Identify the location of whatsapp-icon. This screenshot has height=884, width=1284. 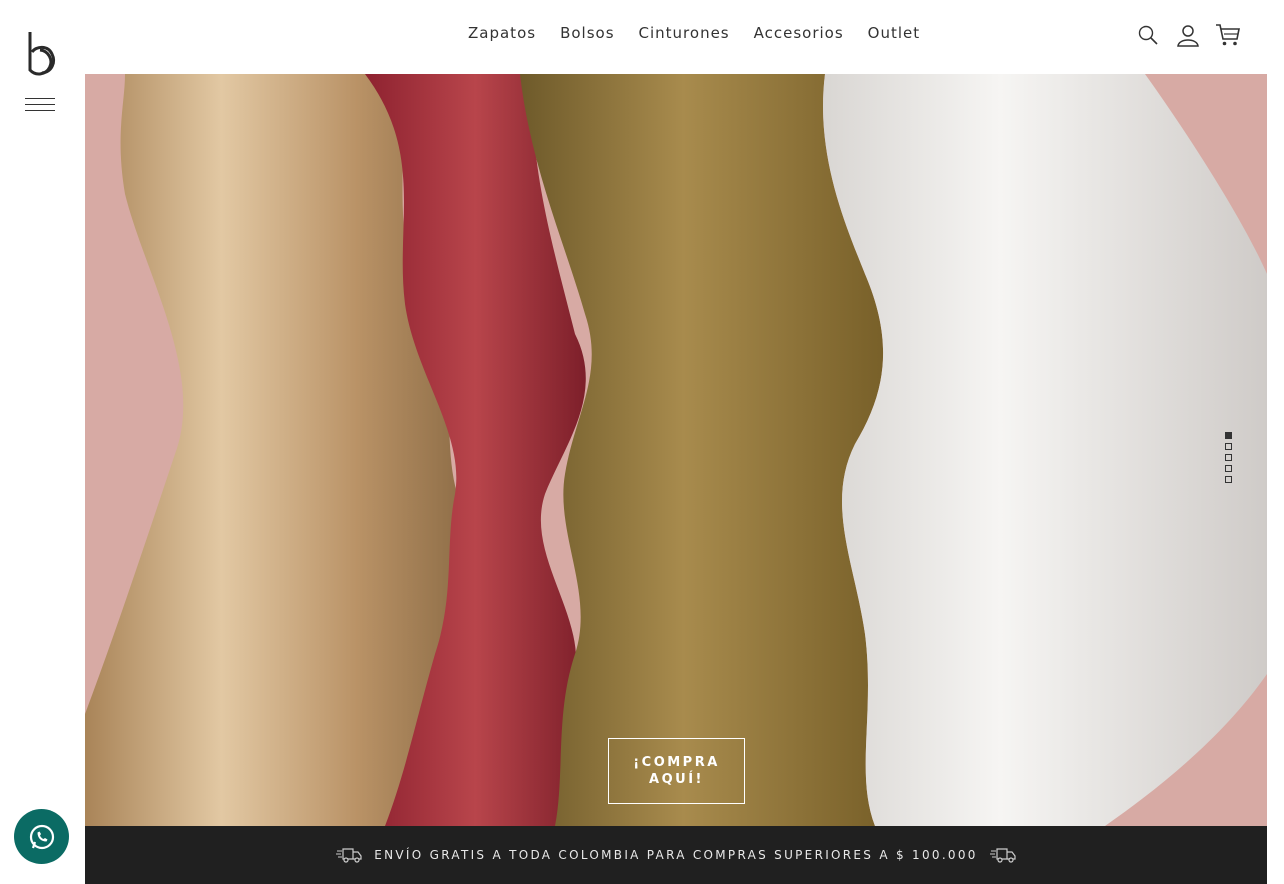
(41, 836).